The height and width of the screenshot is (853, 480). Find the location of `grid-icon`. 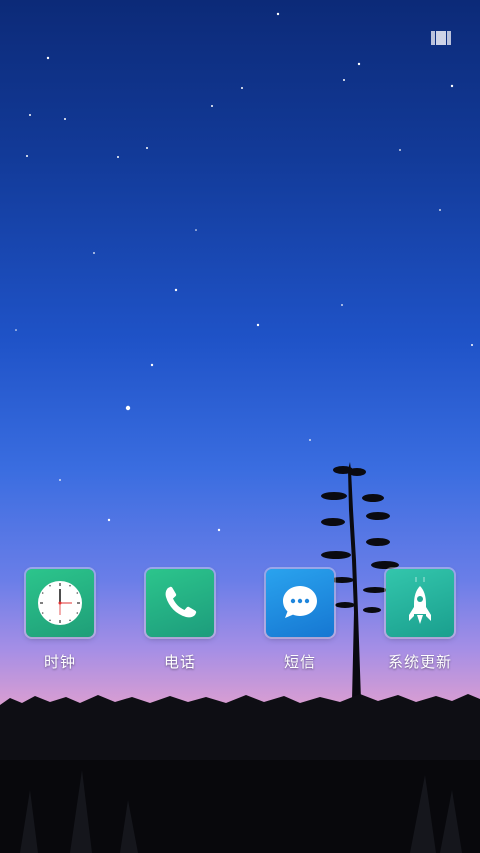

grid-icon is located at coordinates (441, 38).